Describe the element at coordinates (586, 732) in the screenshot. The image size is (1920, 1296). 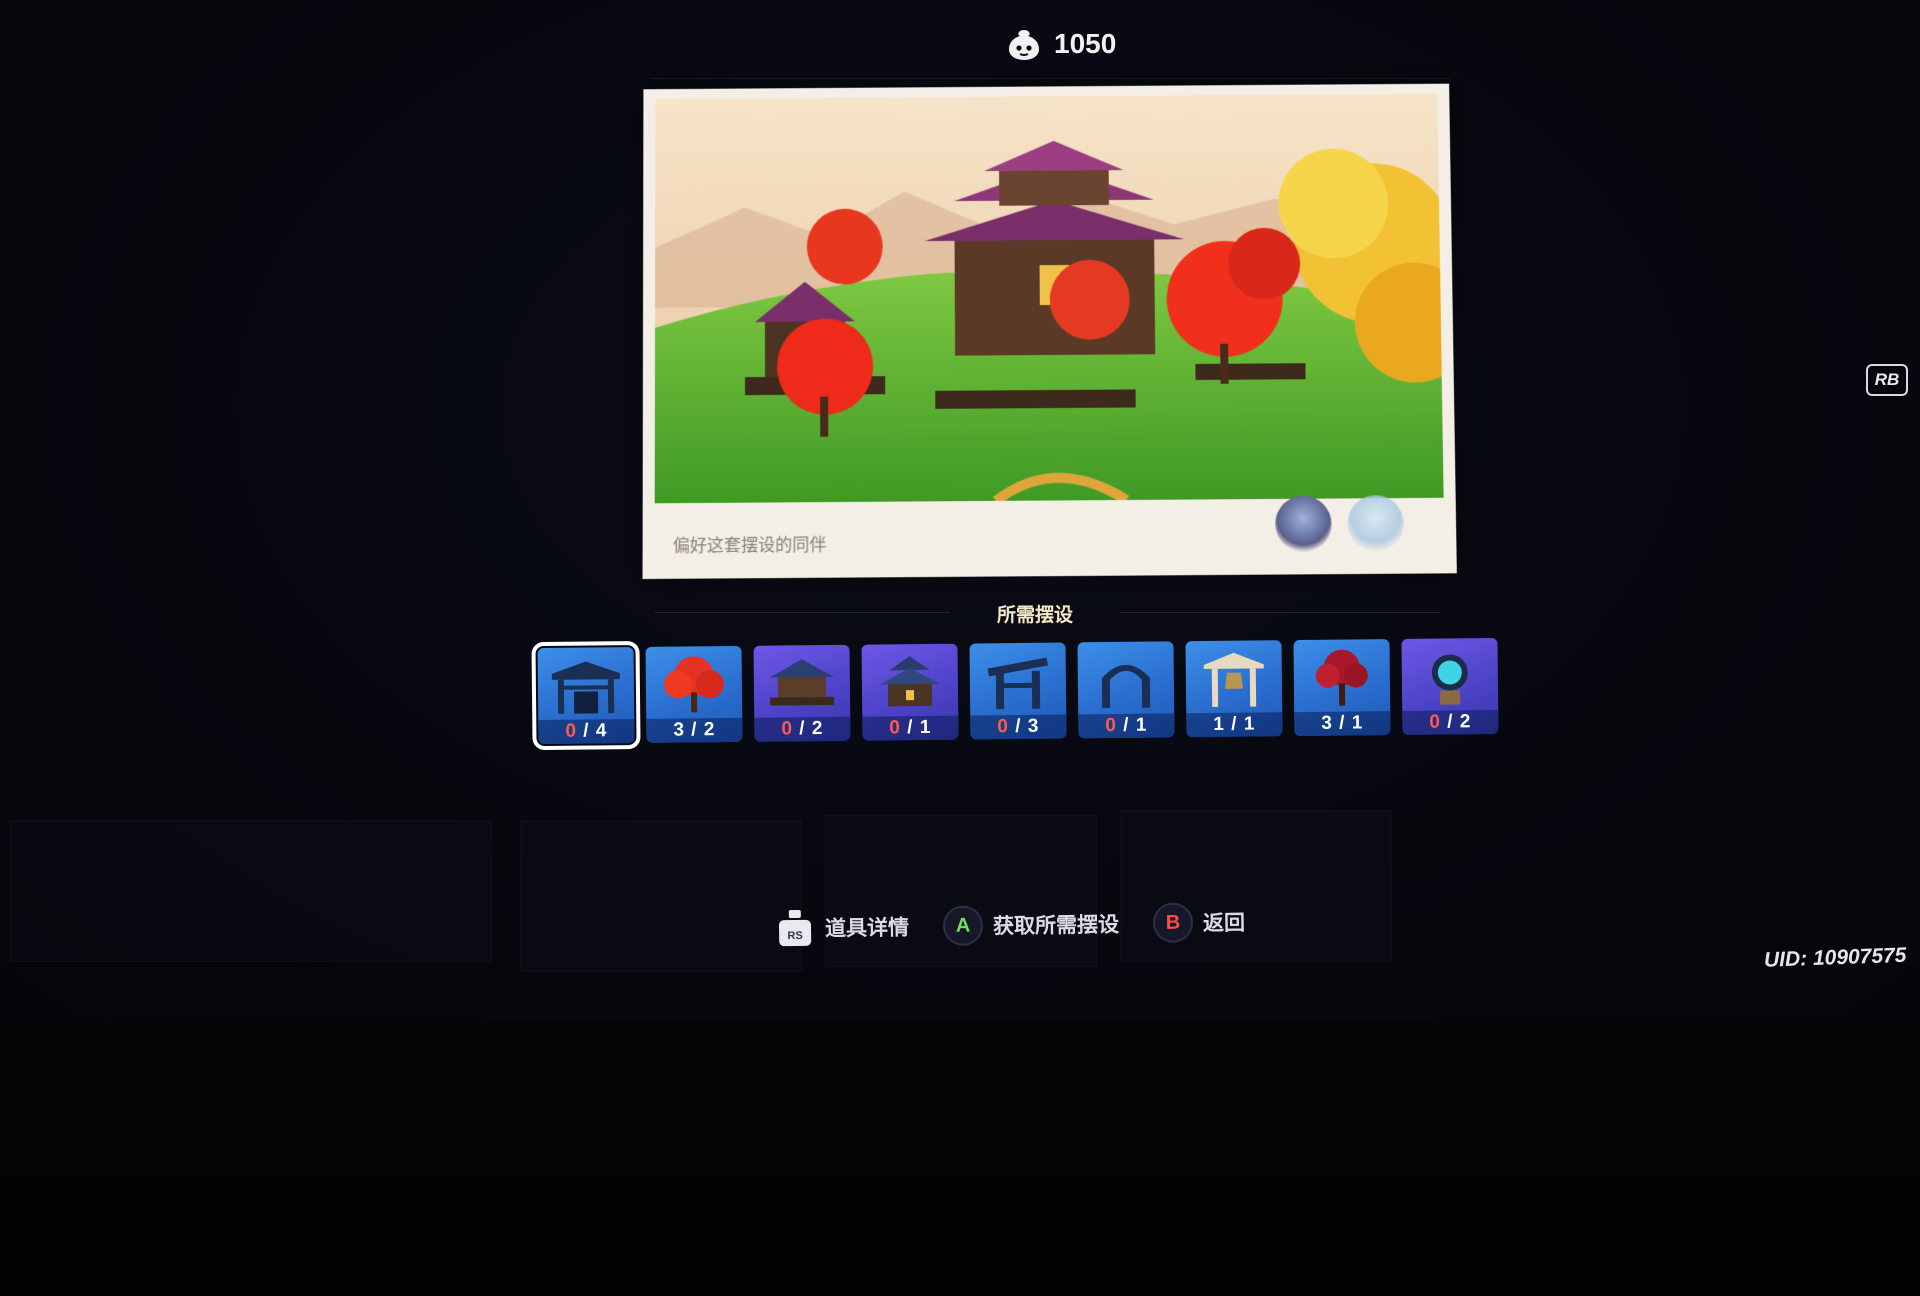
I see `item-count: 0 / 4` at that location.